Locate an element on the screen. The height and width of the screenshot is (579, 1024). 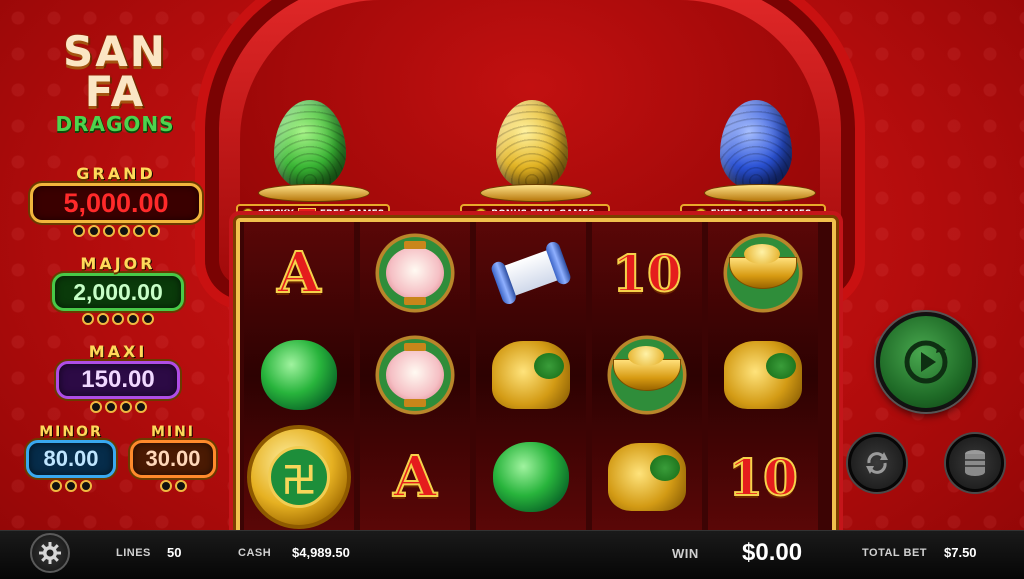
jackpot-mini-value: 30.00 is located at coordinates (173, 459).